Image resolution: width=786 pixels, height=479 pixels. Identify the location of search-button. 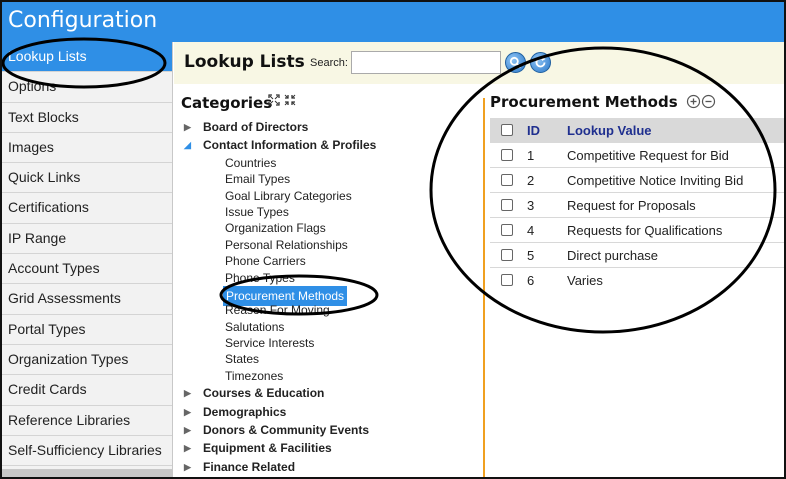
(515, 62).